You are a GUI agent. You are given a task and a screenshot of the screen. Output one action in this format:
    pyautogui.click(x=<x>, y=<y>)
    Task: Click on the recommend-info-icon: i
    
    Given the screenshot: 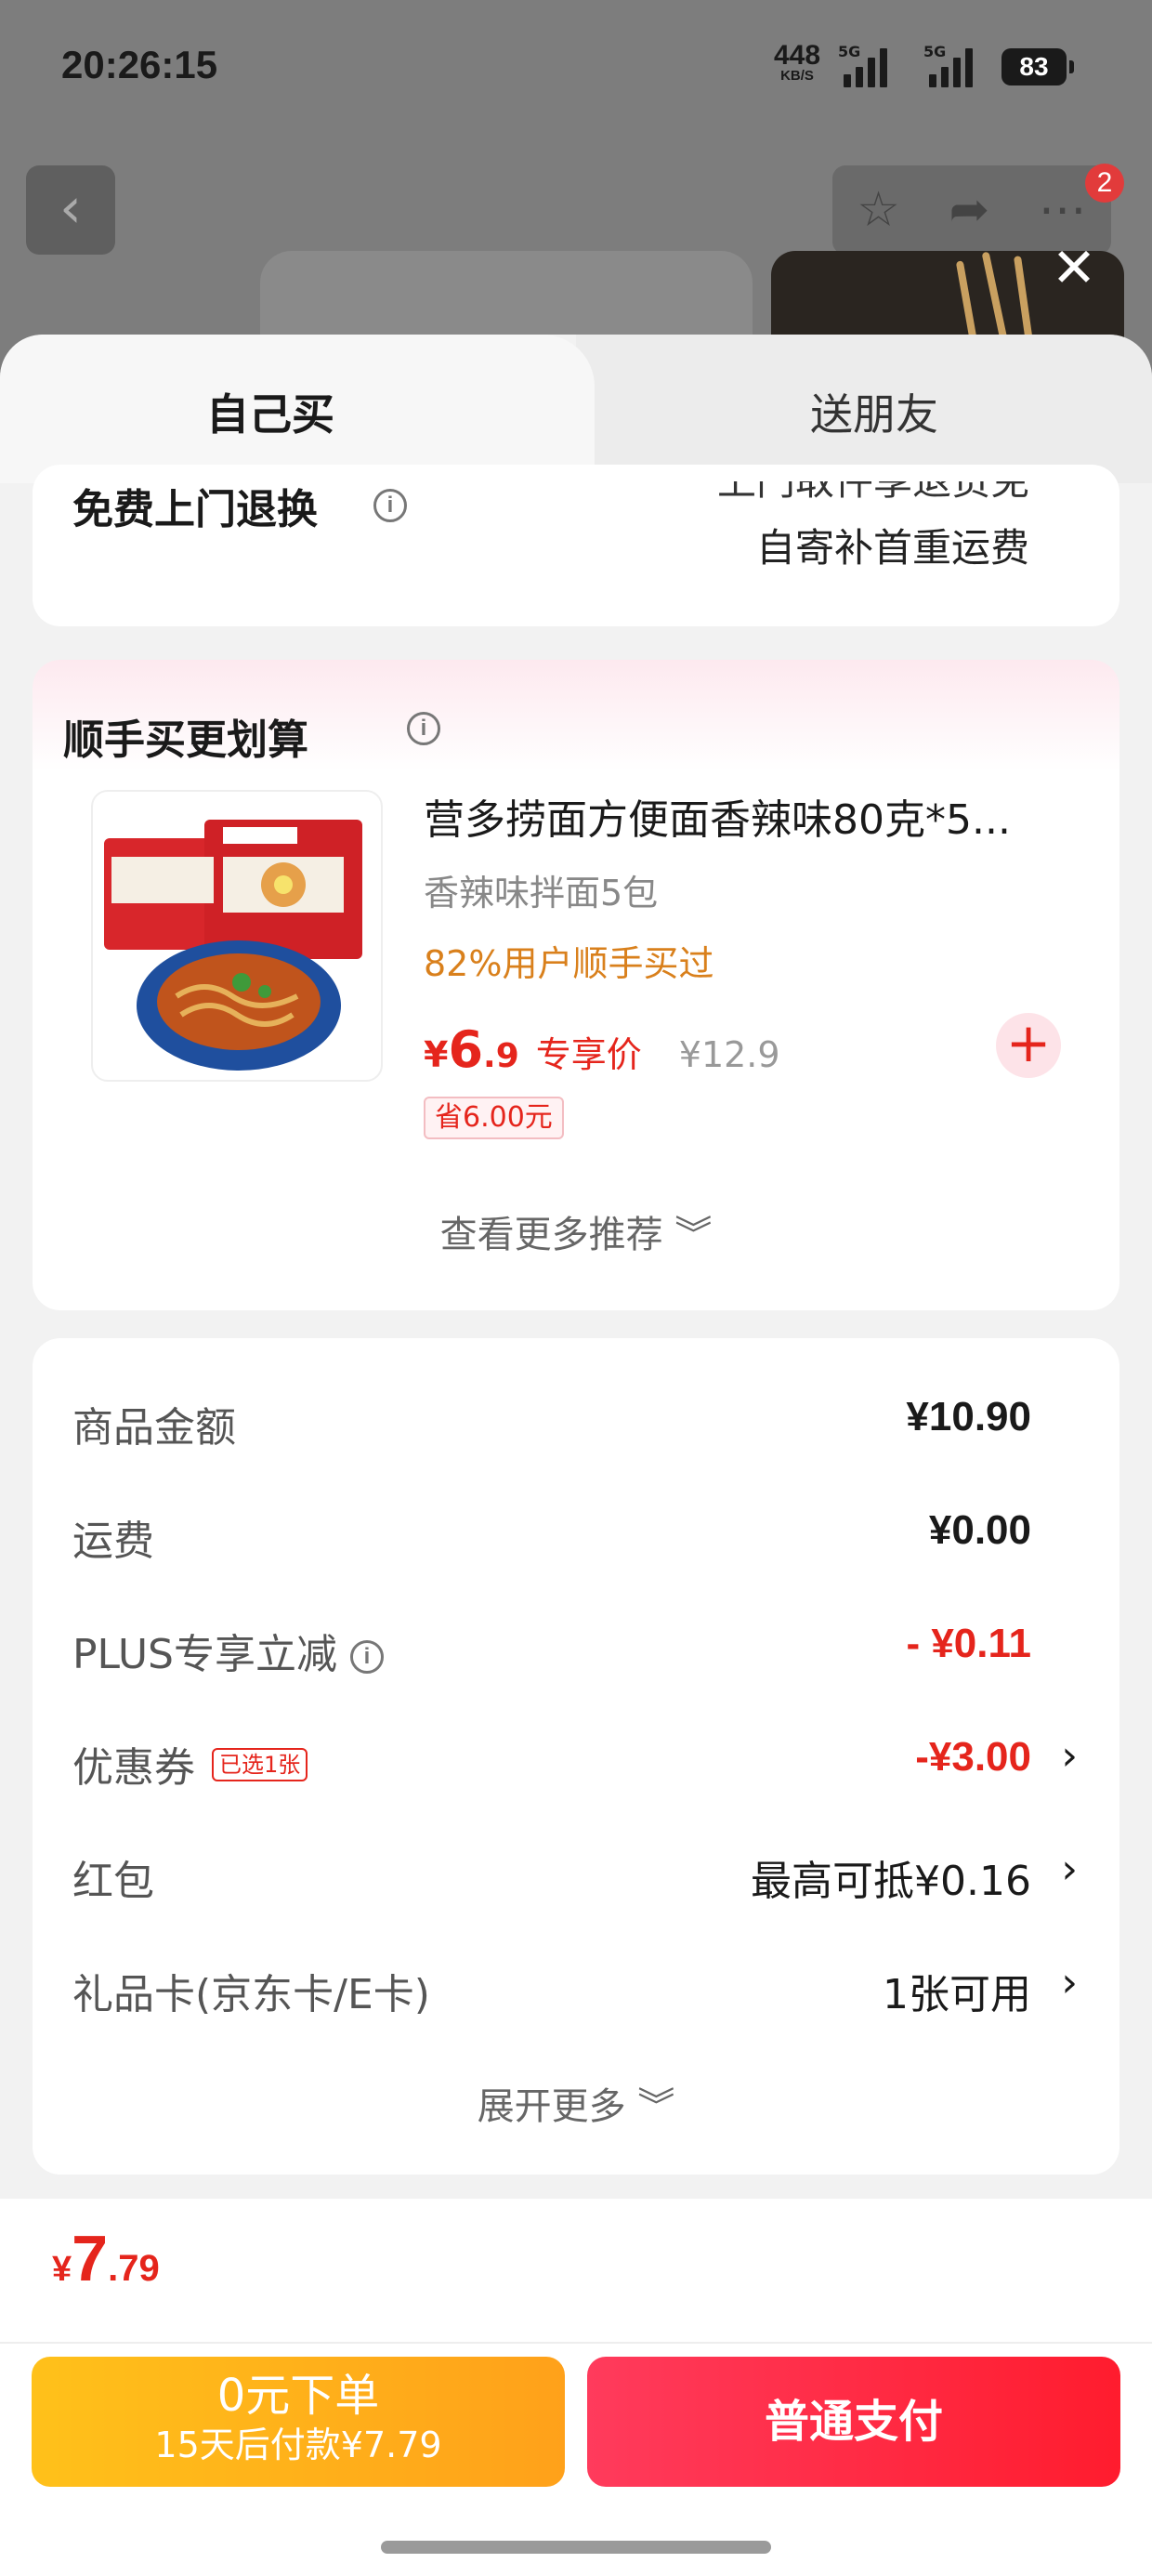 What is the action you would take?
    pyautogui.click(x=423, y=728)
    